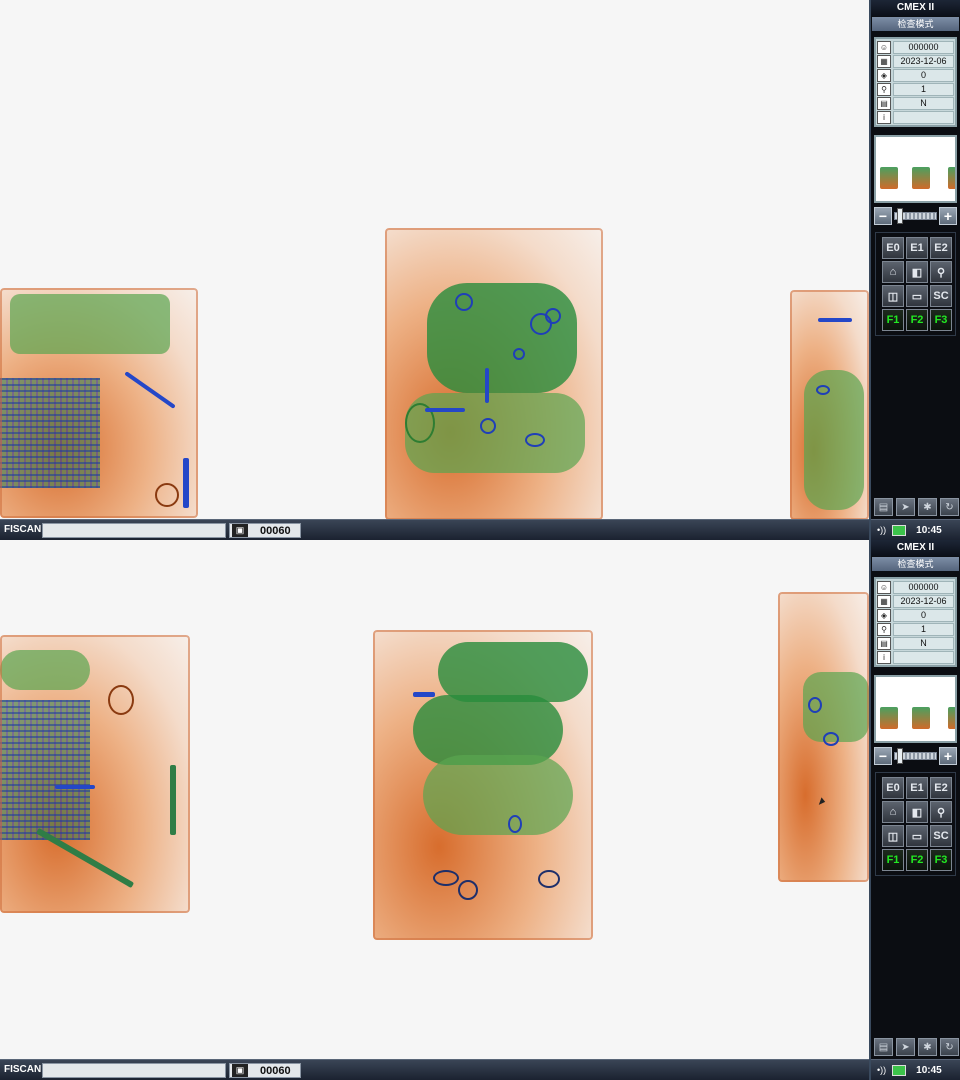 The image size is (960, 1080). What do you see at coordinates (240, 1070) in the screenshot?
I see `luggage-icon: ▣` at bounding box center [240, 1070].